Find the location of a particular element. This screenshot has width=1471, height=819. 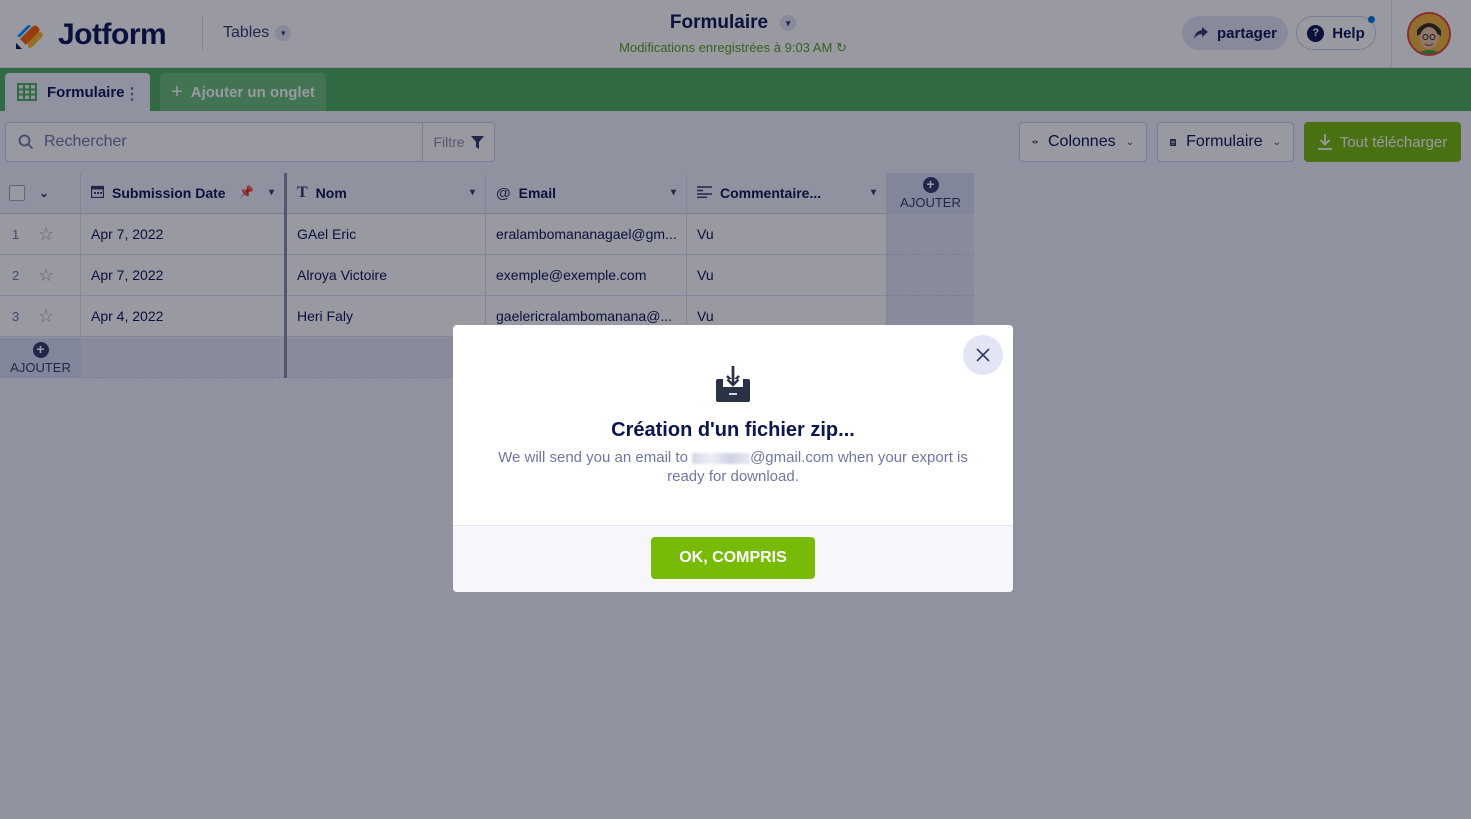

modal-email-domain: @gmail.com is located at coordinates (792, 457).